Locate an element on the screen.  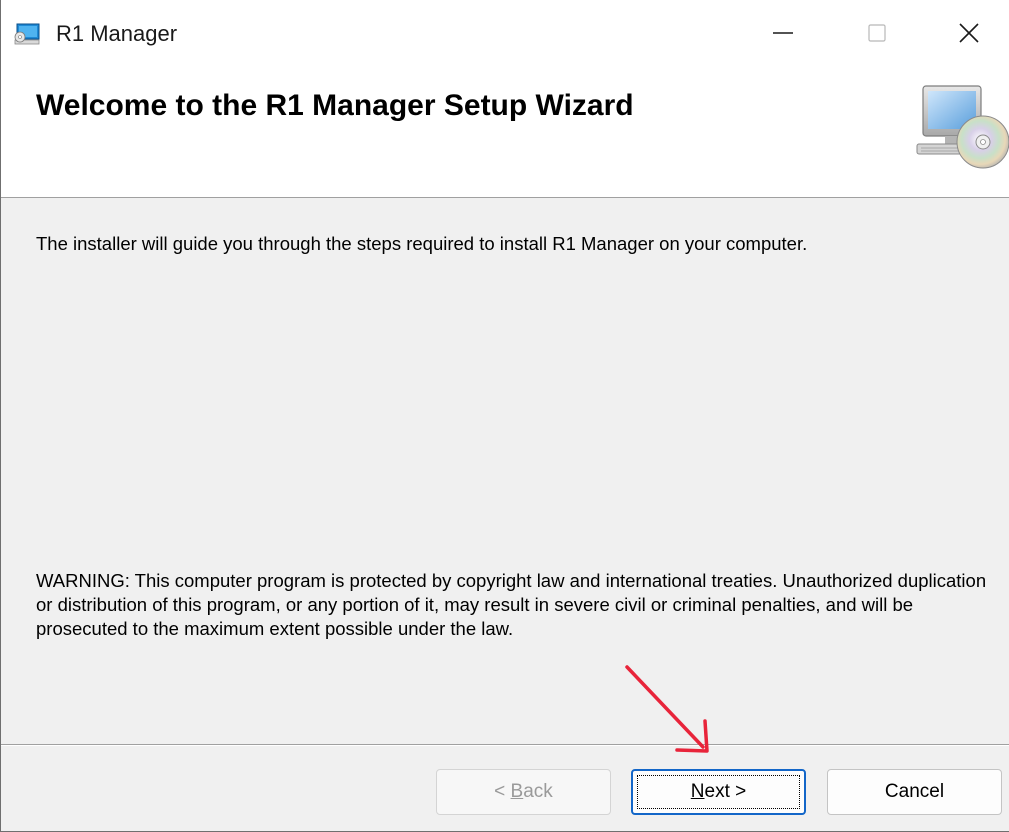
back-button-label: ack is located at coordinates (538, 791).